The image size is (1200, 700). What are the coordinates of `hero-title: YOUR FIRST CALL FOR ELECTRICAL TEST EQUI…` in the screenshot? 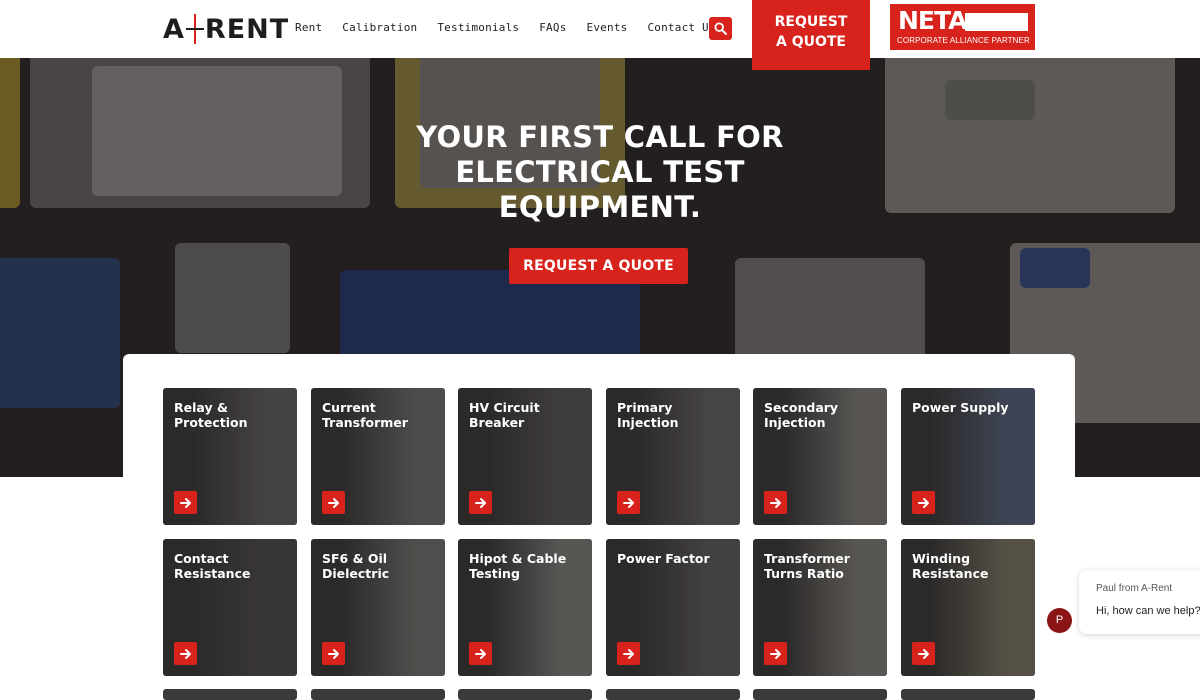 It's located at (600, 172).